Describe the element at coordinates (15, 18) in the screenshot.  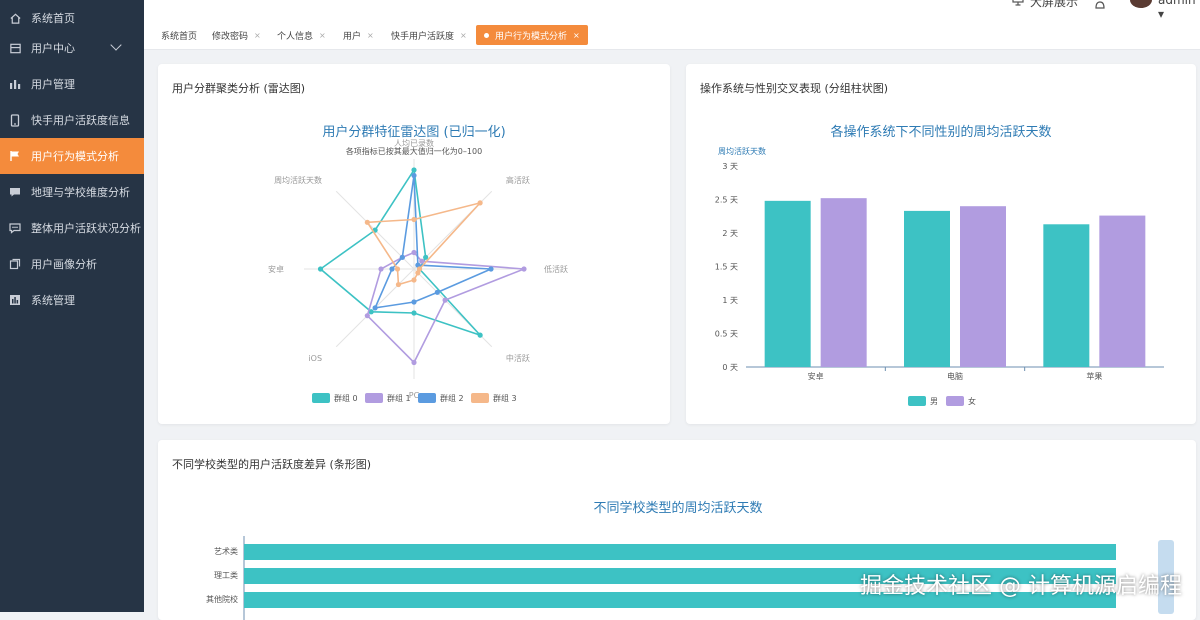
I see `home-icon` at that location.